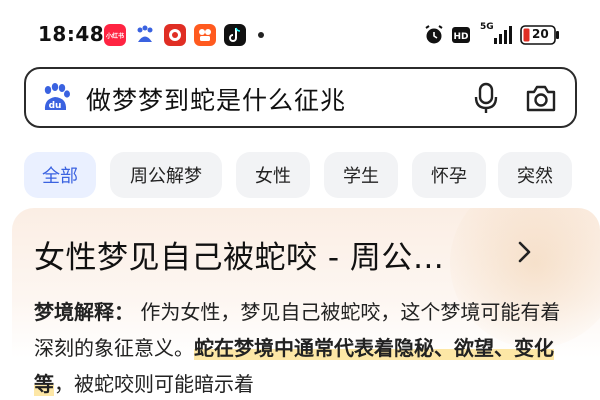  Describe the element at coordinates (449, 175) in the screenshot. I see `tab-pregnant: 怀孕` at that location.